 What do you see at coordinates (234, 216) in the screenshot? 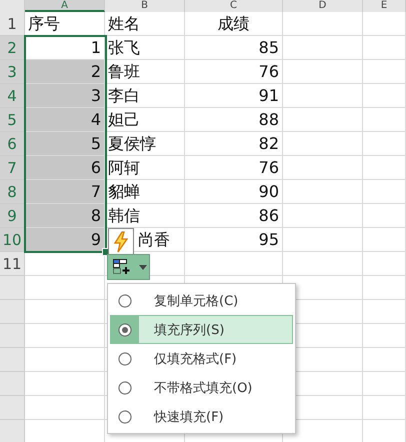
I see `table-cell: 86` at bounding box center [234, 216].